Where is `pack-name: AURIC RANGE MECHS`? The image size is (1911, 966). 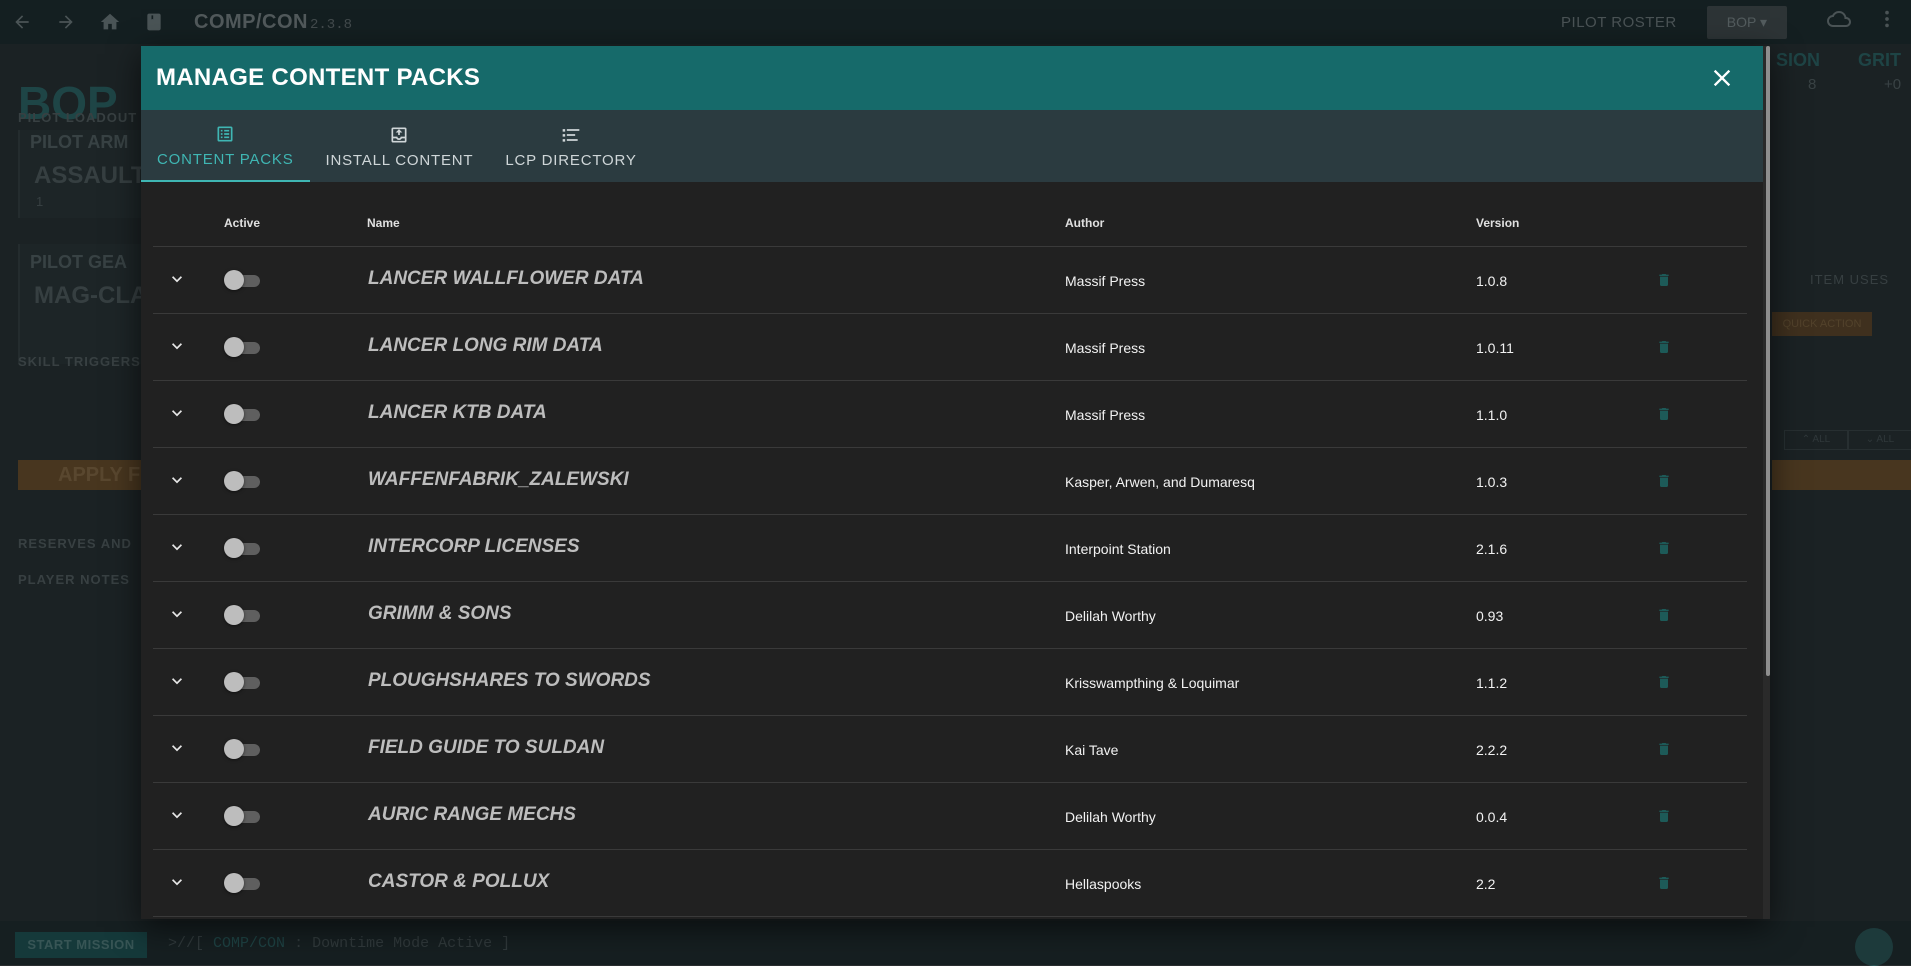 pack-name: AURIC RANGE MECHS is located at coordinates (472, 814).